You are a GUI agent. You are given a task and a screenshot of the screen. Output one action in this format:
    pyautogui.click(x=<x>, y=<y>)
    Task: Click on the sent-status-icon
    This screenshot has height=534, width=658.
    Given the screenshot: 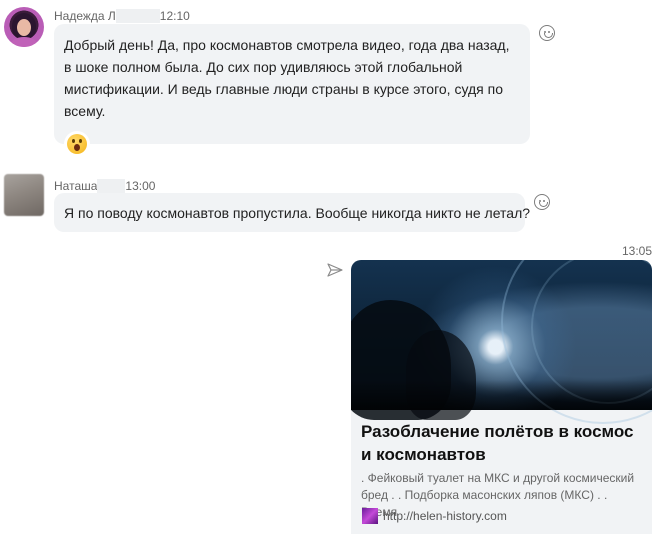 What is the action you would take?
    pyautogui.click(x=335, y=270)
    